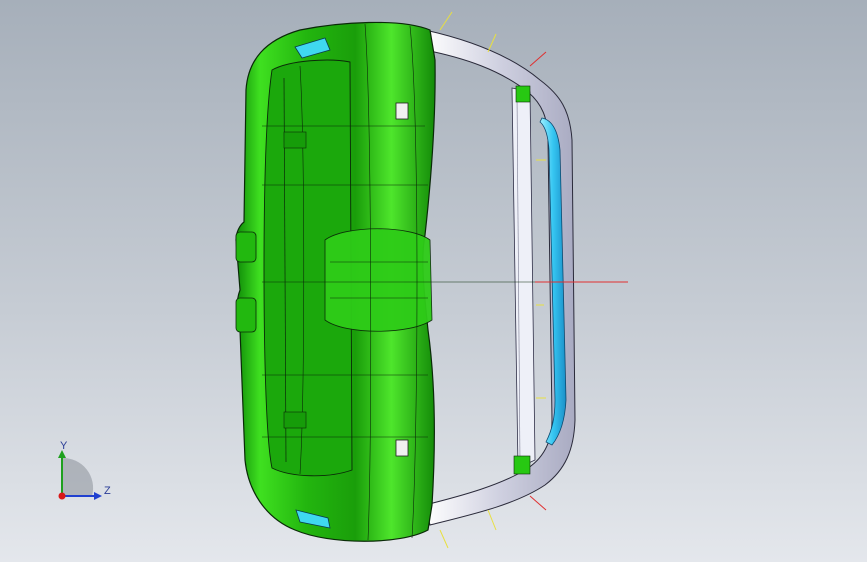  Describe the element at coordinates (64, 446) in the screenshot. I see `triad-y-label: Y` at that location.